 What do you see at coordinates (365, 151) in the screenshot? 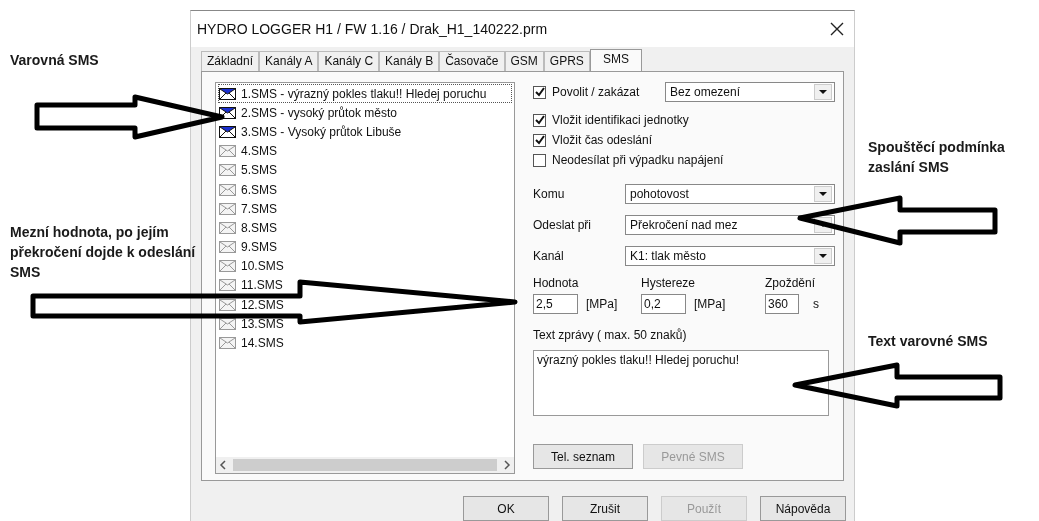
I see `sms-list-item: 4.SMS` at bounding box center [365, 151].